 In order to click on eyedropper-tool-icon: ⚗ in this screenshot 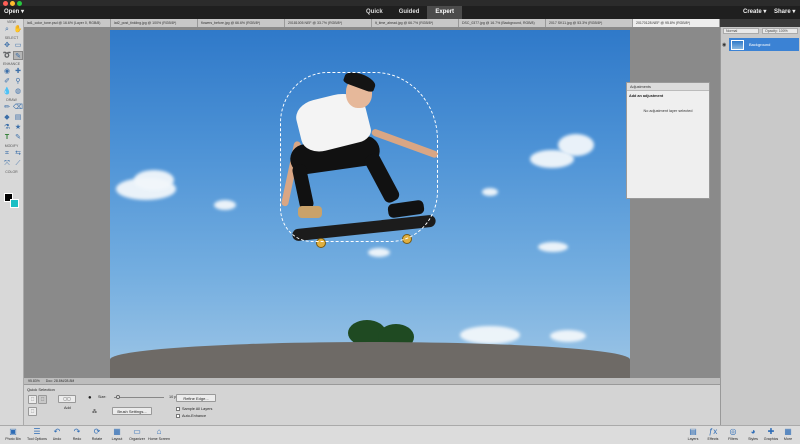, I will do `click(7, 127)`.